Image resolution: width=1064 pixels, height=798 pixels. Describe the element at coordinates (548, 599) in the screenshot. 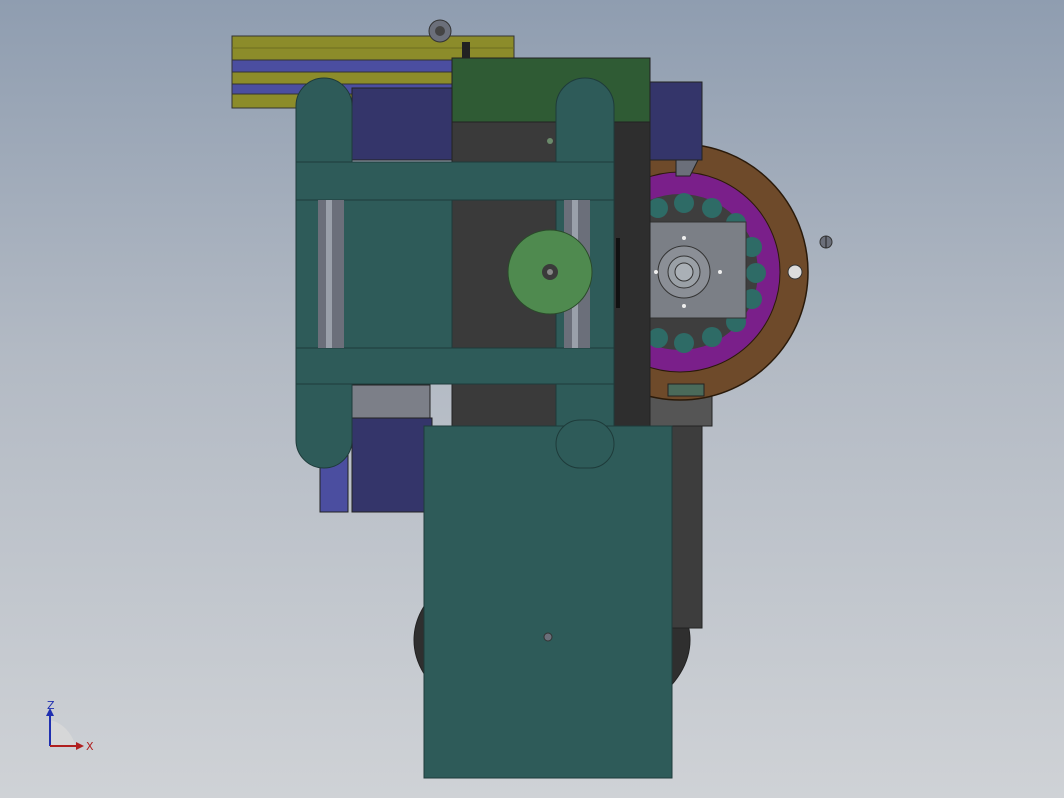

I see `lower-panel` at that location.